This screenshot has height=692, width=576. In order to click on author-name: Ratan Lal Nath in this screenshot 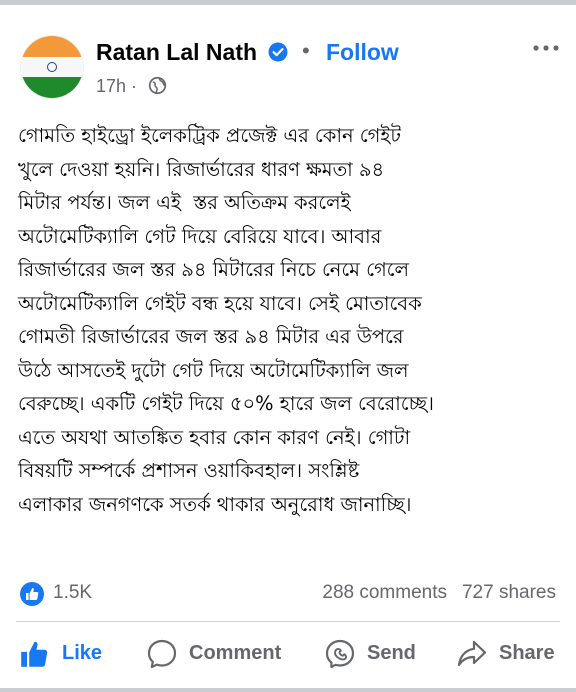, I will do `click(176, 52)`.